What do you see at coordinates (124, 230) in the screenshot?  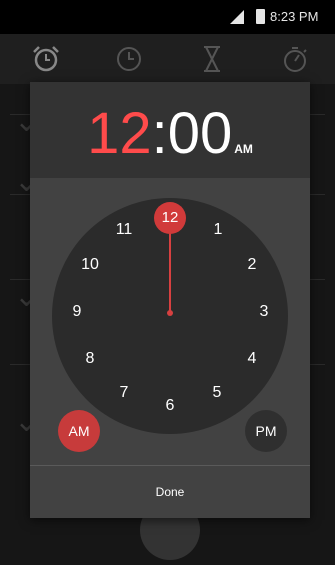 I see `hour-11: 11` at bounding box center [124, 230].